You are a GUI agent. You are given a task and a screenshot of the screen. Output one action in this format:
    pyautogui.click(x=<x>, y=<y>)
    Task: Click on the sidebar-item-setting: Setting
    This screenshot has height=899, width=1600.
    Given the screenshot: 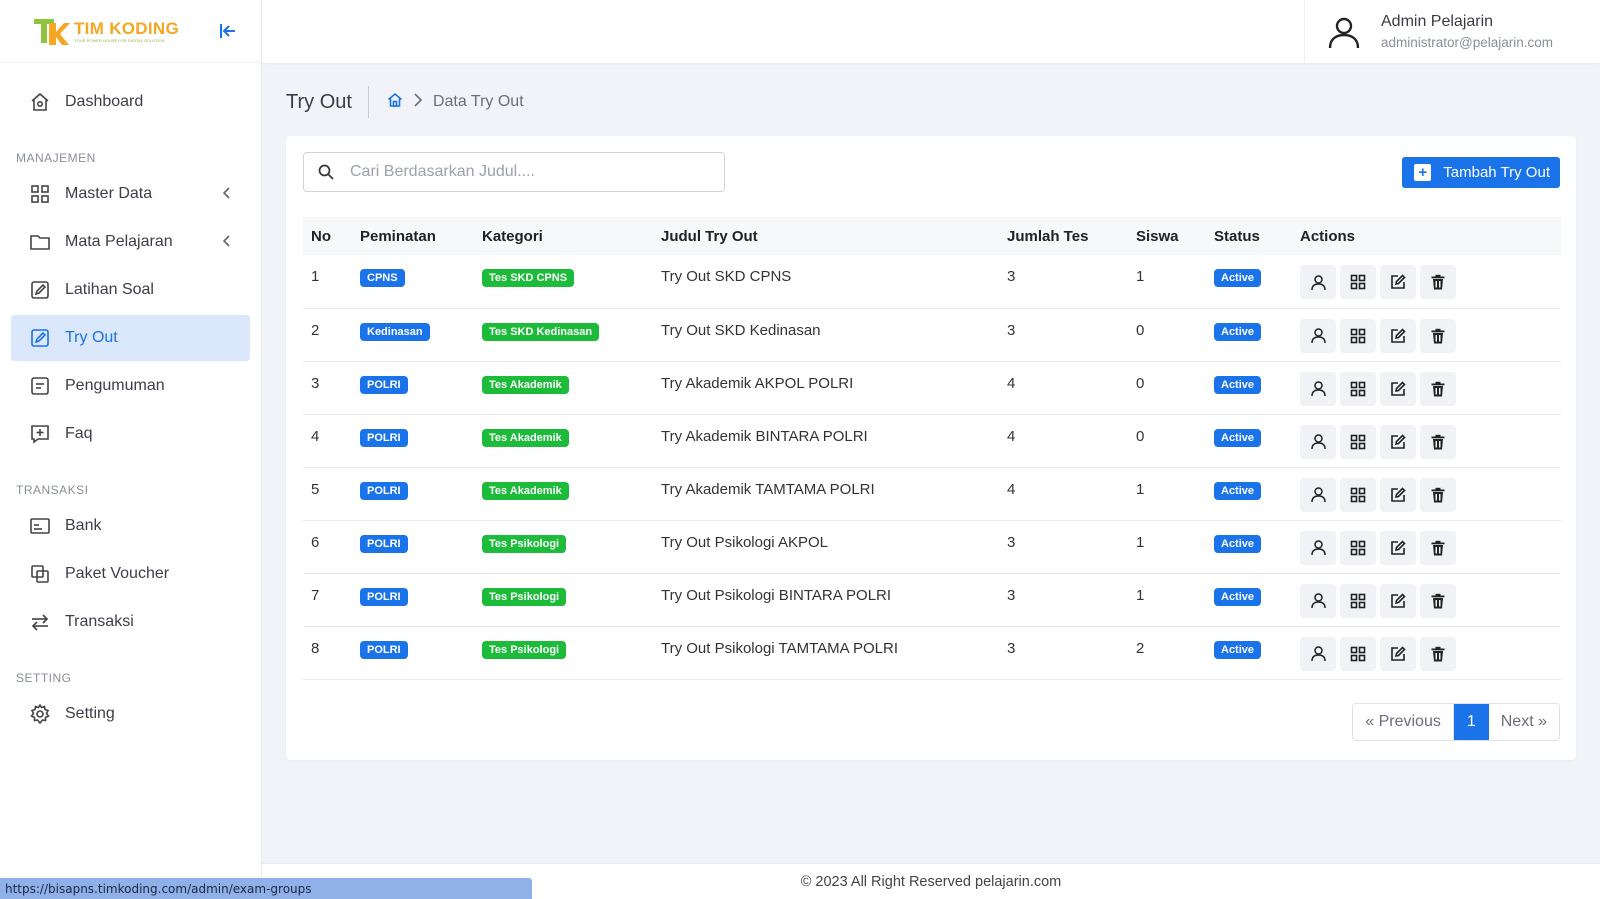 What is the action you would take?
    pyautogui.click(x=130, y=714)
    